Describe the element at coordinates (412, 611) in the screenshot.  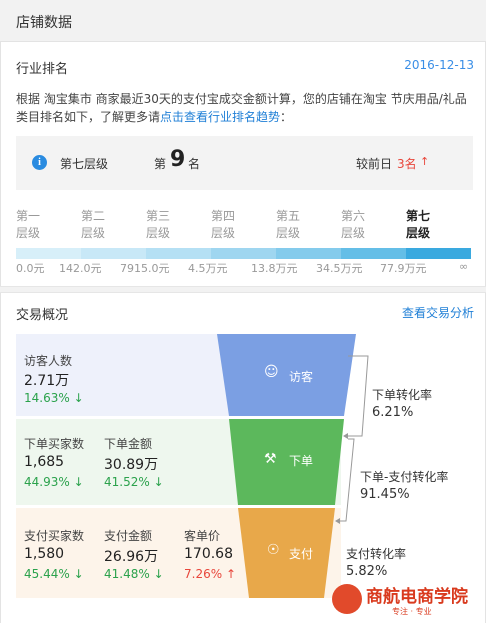
I see `watermark-tagline: 专注 · 专业` at that location.